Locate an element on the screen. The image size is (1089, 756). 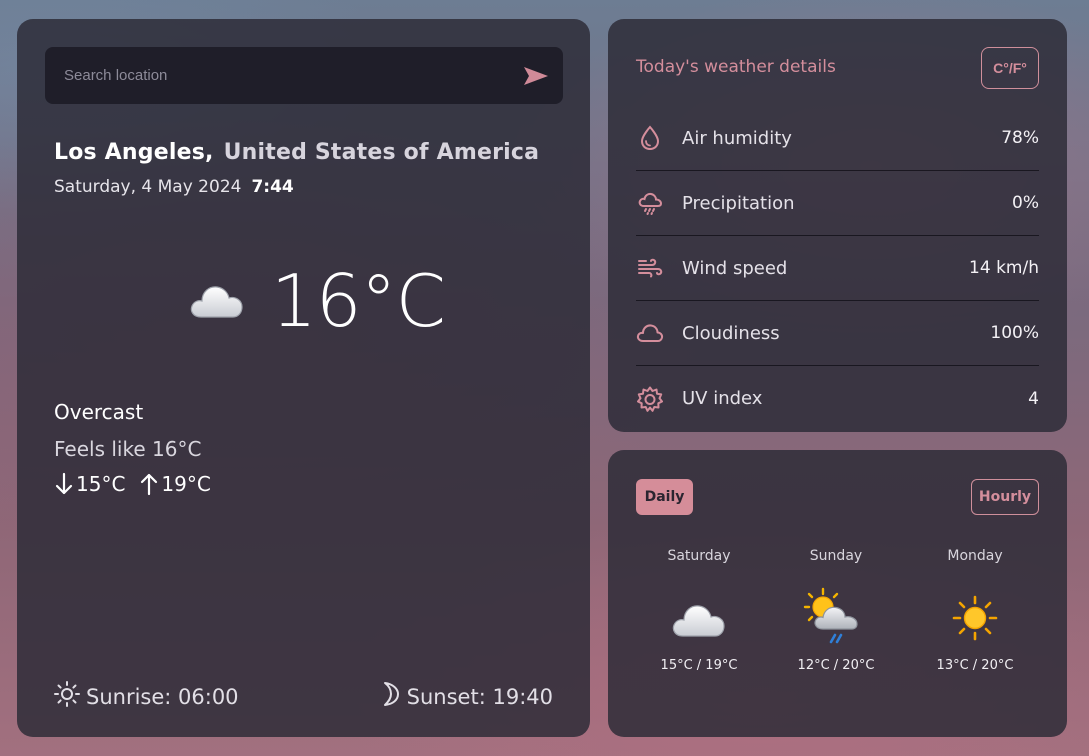
droplet-icon is located at coordinates (650, 138).